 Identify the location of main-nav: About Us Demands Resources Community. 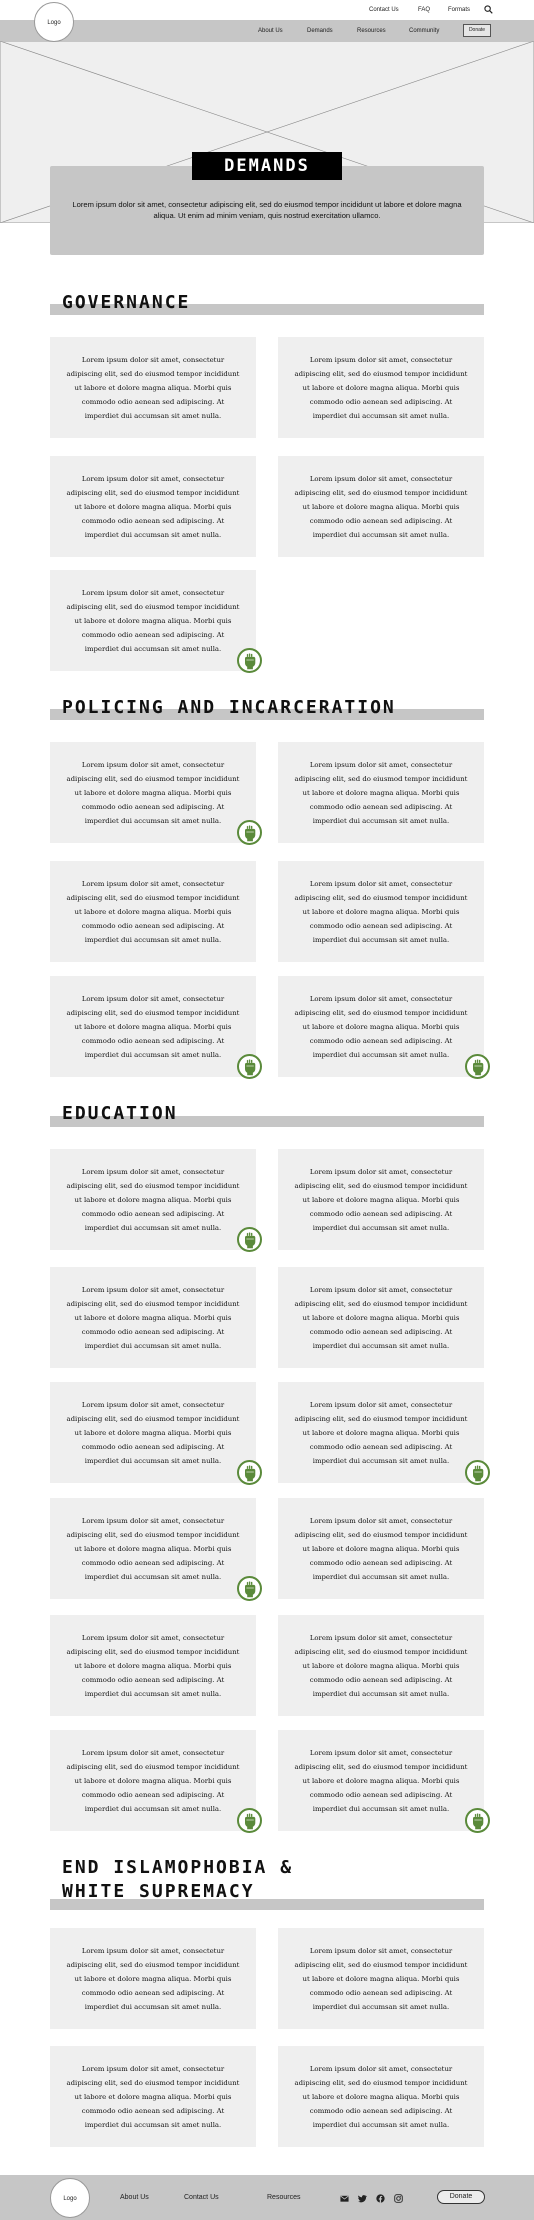
(267, 30).